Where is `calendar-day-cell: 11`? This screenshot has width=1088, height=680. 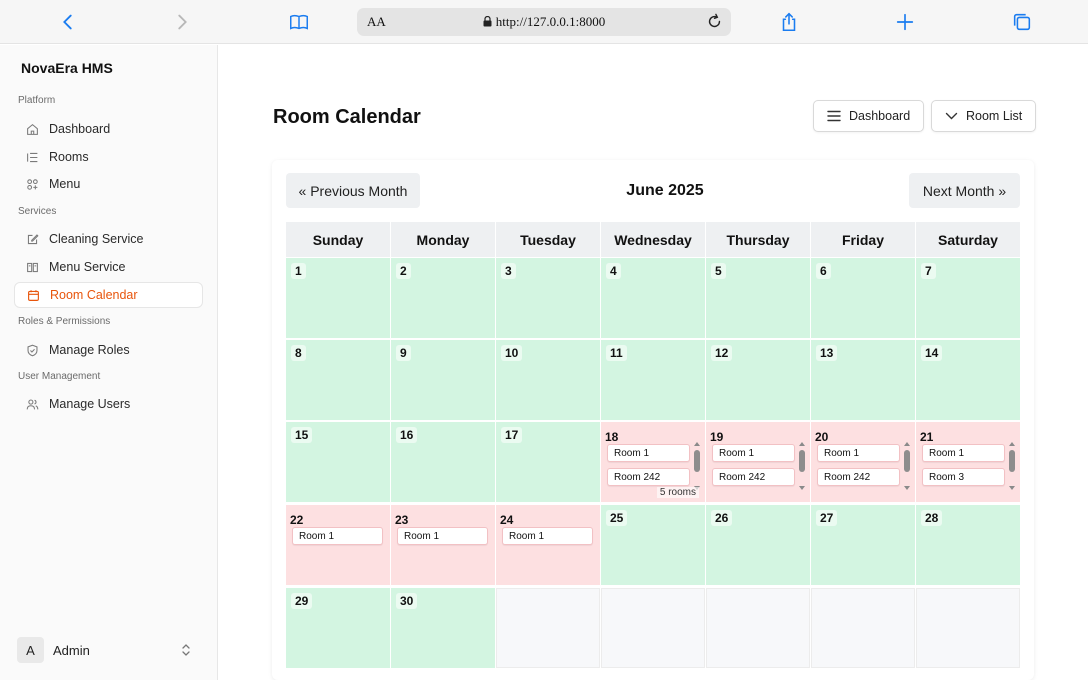 calendar-day-cell: 11 is located at coordinates (653, 380).